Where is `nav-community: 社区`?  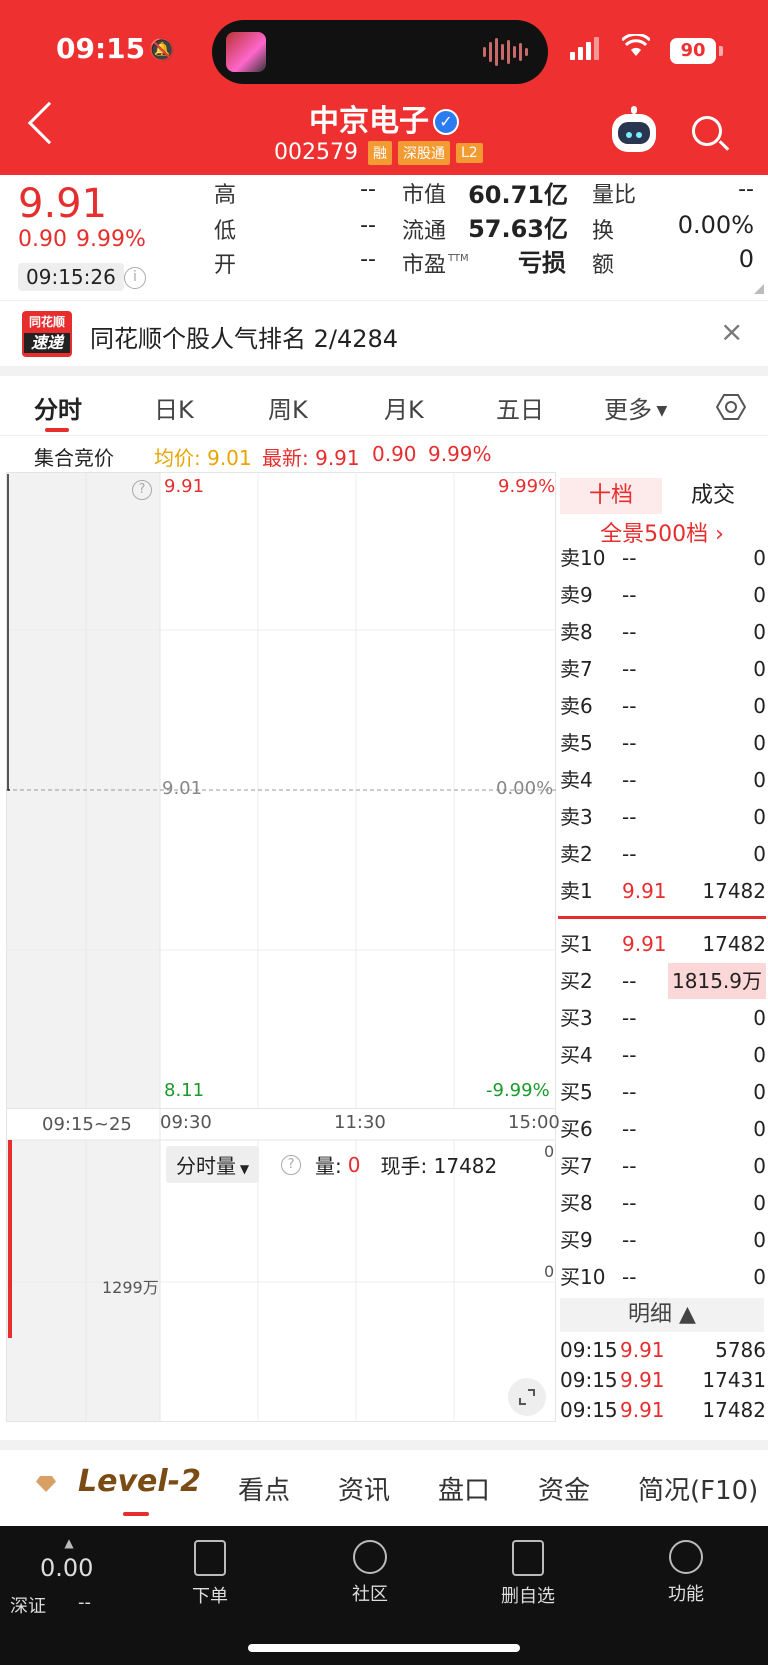
nav-community: 社区 is located at coordinates (370, 1573).